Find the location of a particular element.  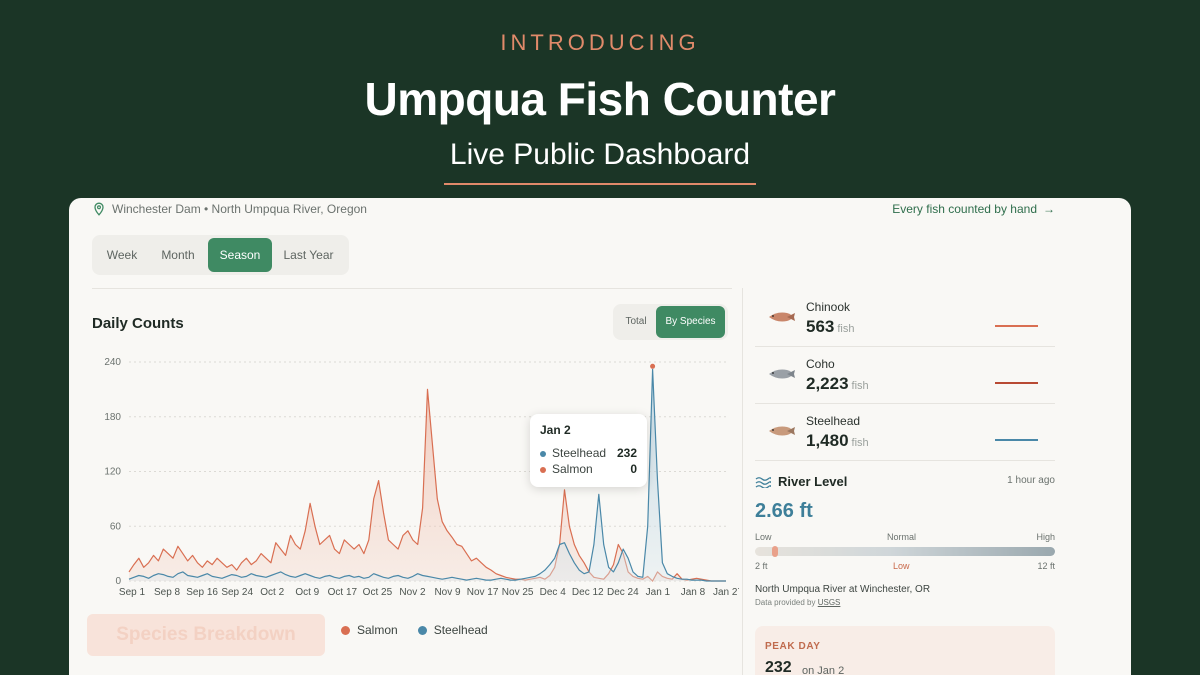

x-tick-label: Oct 17 is located at coordinates (343, 592).